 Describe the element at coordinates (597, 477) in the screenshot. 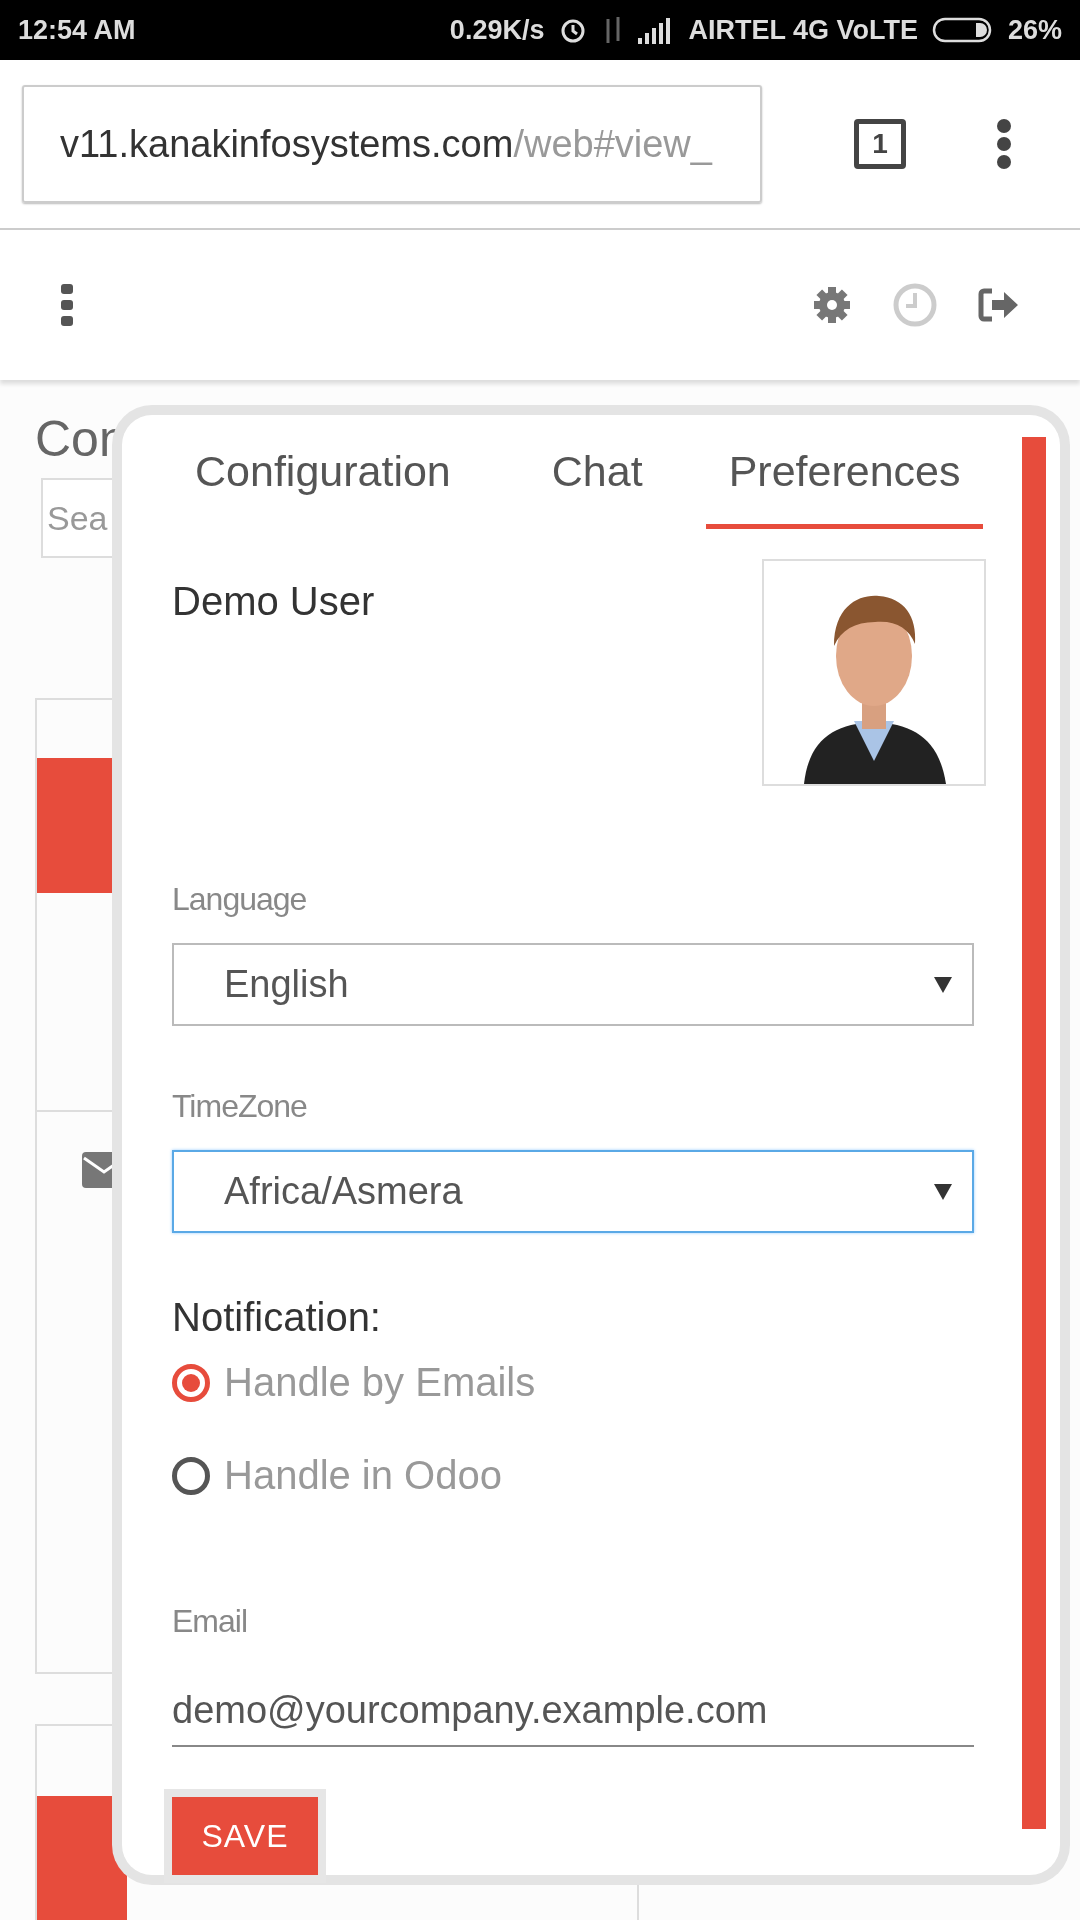

I see `tab: Chat` at that location.